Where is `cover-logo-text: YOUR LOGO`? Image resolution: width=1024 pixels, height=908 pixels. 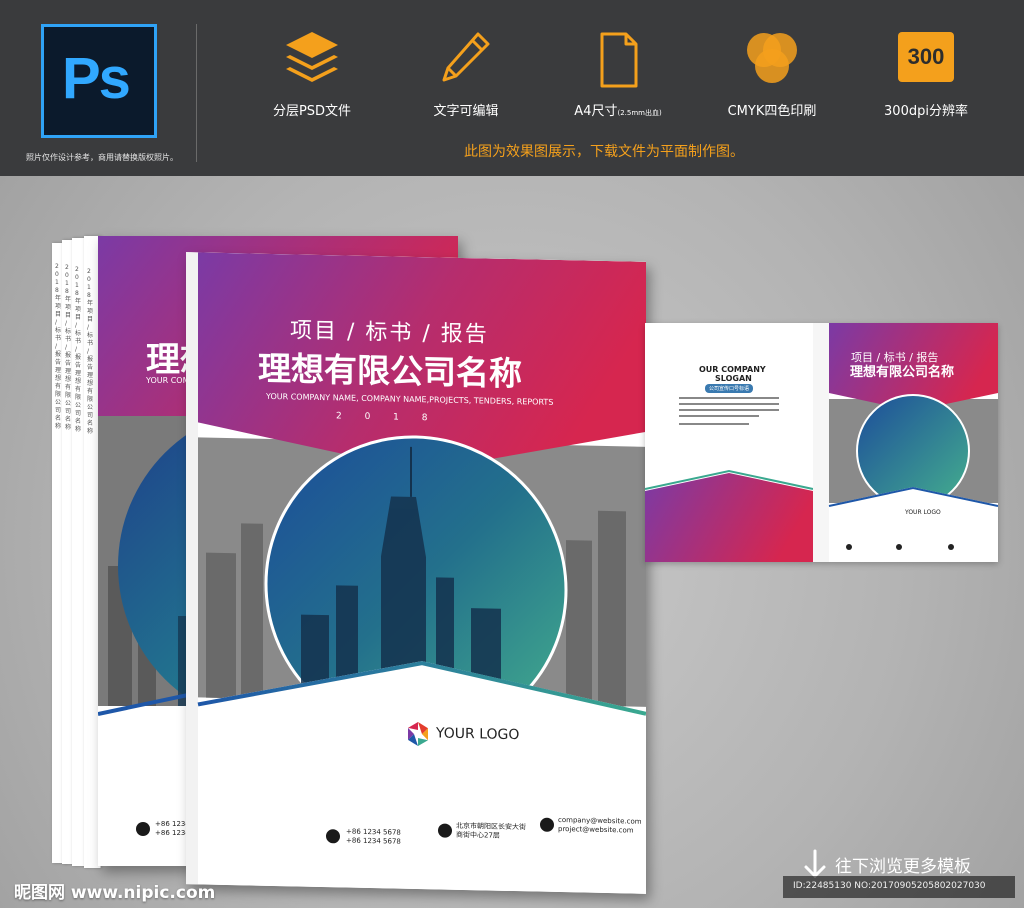 cover-logo-text: YOUR LOGO is located at coordinates (478, 734).